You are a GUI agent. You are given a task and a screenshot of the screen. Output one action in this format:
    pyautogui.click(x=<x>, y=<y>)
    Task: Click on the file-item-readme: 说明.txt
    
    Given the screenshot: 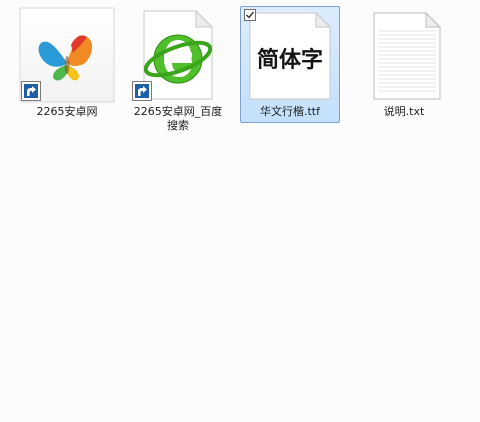 What is the action you would take?
    pyautogui.click(x=404, y=64)
    